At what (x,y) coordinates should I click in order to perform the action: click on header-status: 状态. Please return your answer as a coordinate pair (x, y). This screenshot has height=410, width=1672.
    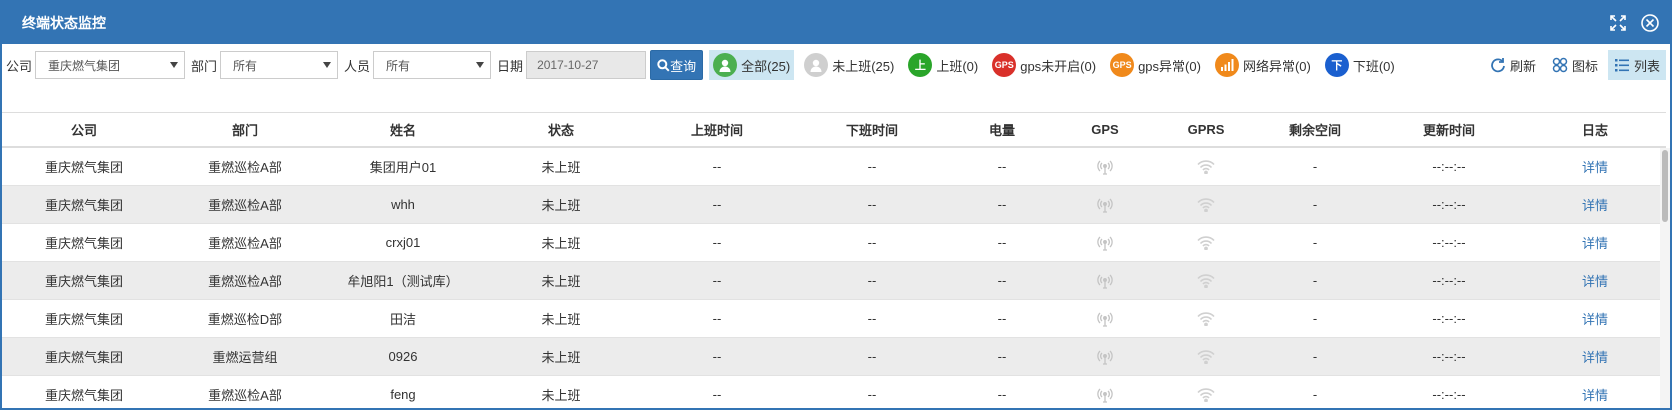
    Looking at the image, I should click on (560, 130).